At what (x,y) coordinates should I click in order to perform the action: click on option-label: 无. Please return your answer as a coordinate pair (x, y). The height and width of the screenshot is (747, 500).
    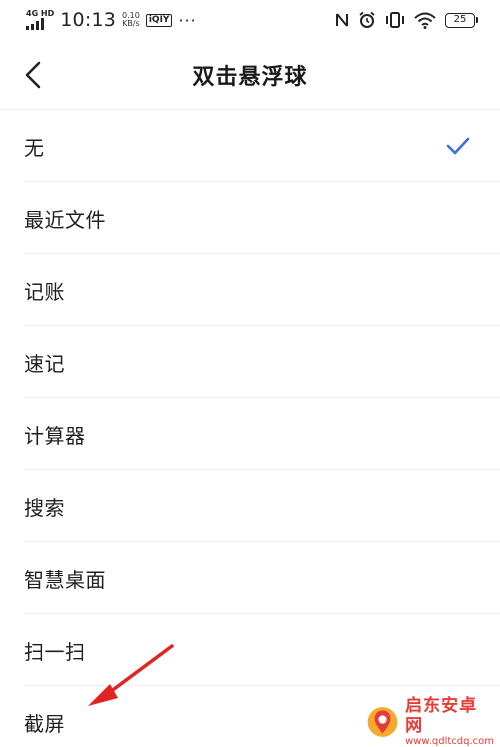
    Looking at the image, I should click on (34, 147).